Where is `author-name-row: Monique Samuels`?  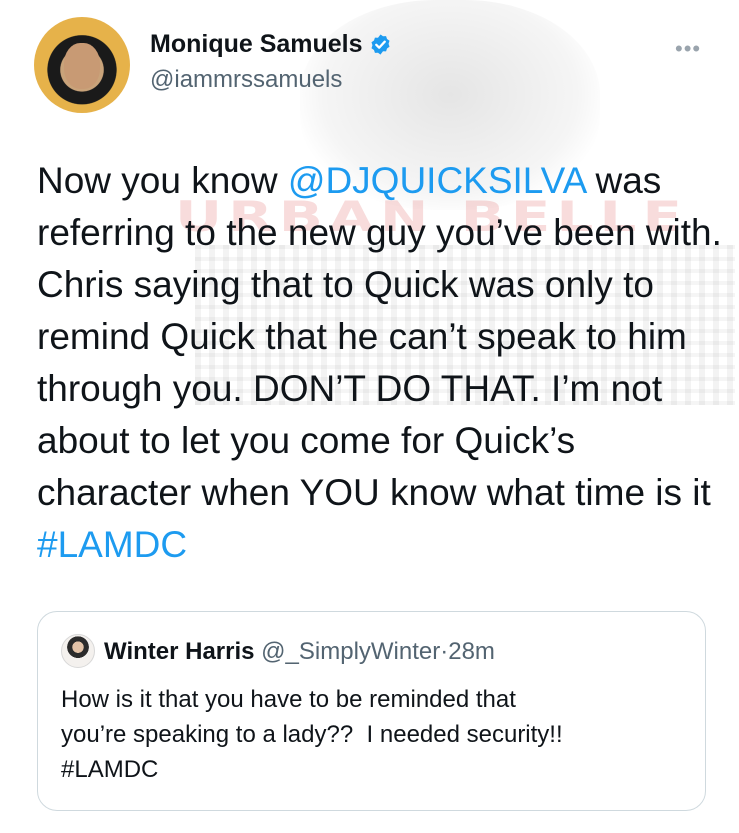
author-name-row: Monique Samuels is located at coordinates (271, 44).